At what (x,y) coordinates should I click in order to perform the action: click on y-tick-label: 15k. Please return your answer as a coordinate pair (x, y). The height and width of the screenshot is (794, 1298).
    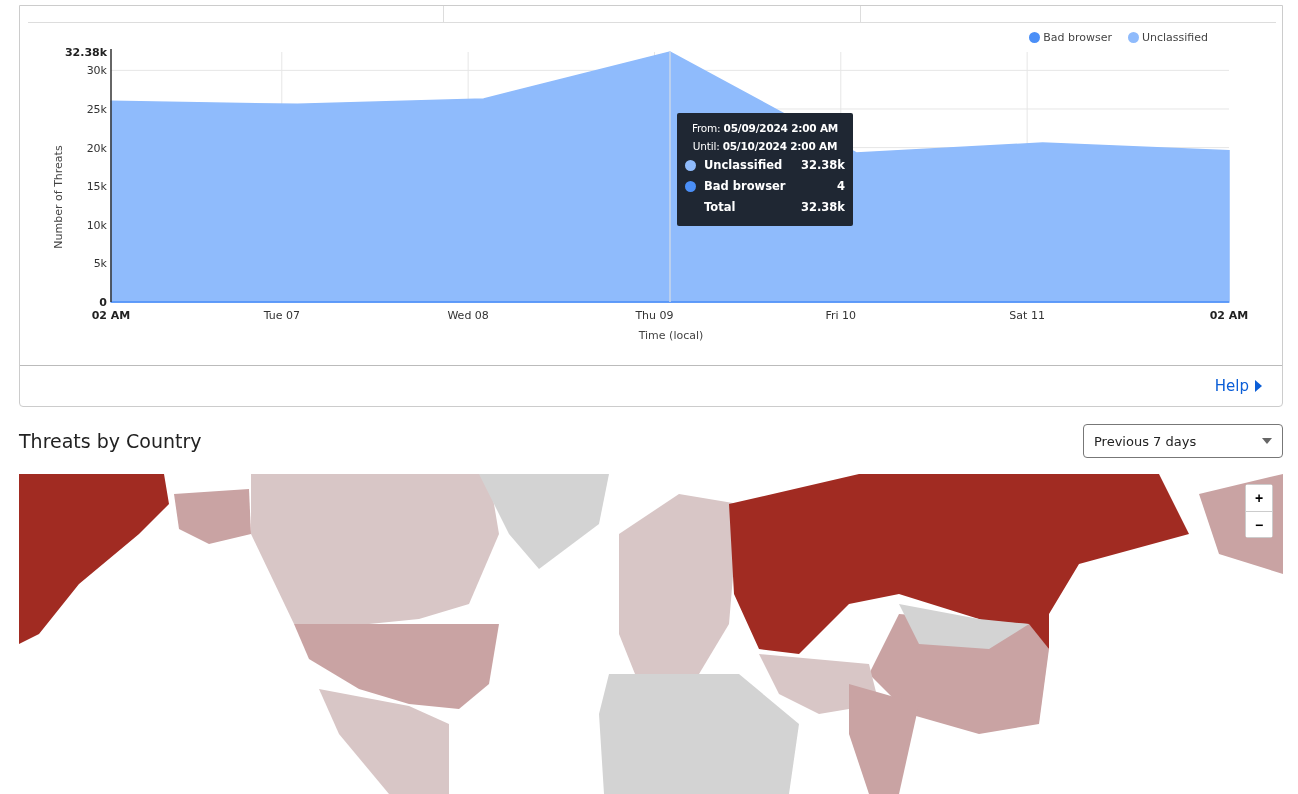
    Looking at the image, I should click on (96, 187).